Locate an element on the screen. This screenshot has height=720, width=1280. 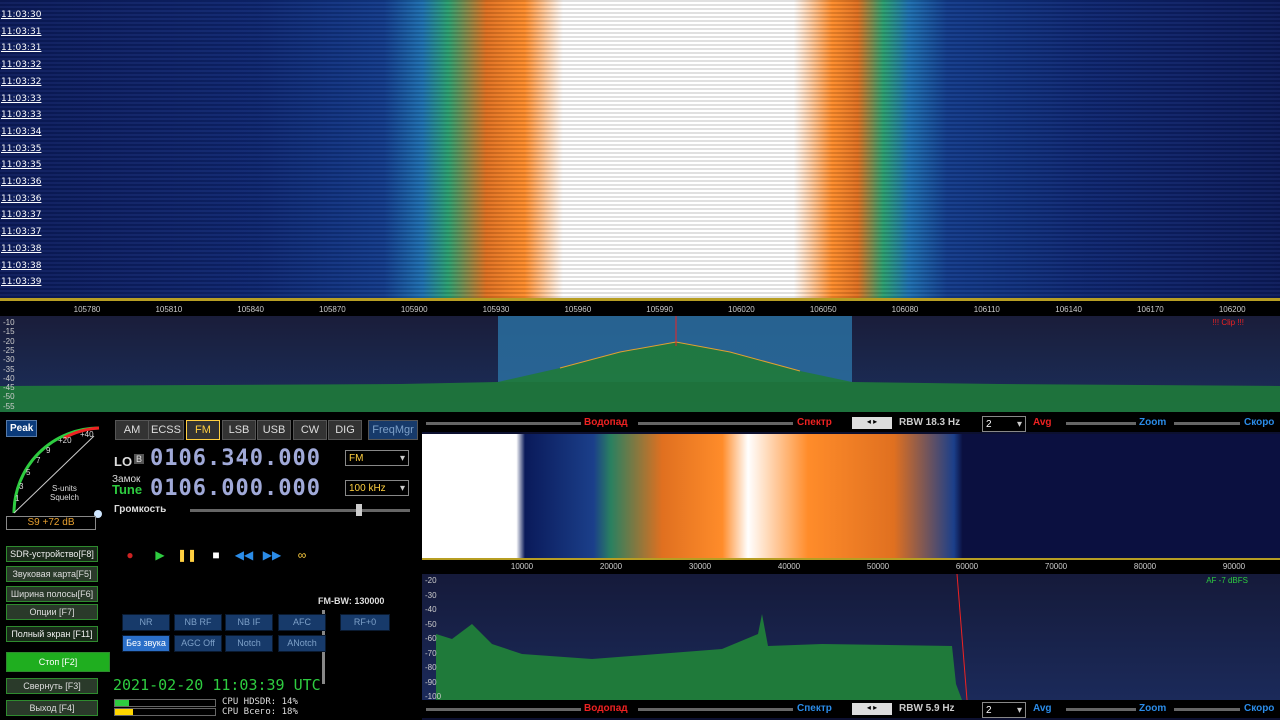
peak-button: Peak is located at coordinates (22, 428).